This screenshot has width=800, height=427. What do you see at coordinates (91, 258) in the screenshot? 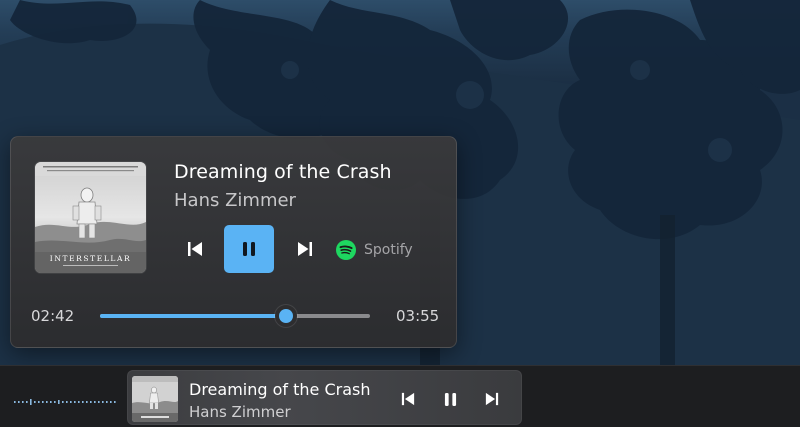
I see `album-art-title: INTERSTELLAR` at bounding box center [91, 258].